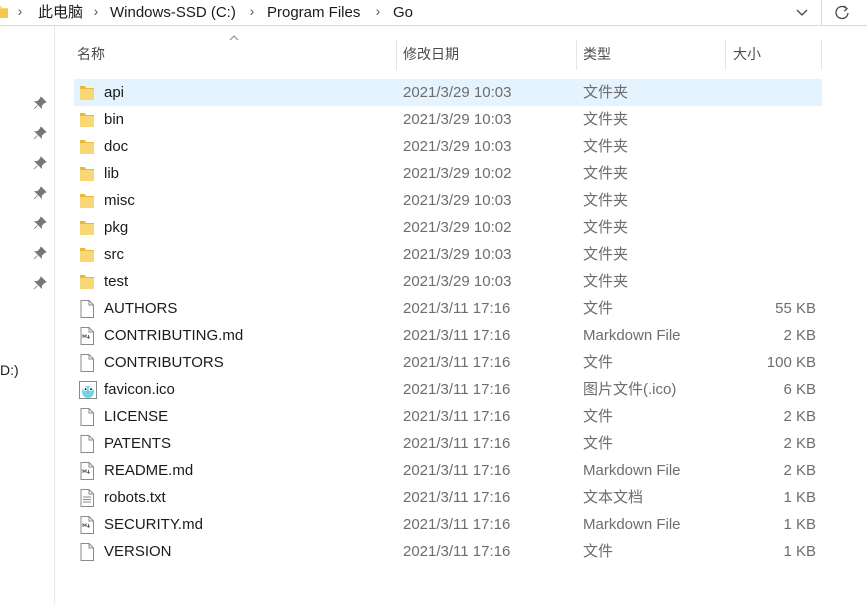  What do you see at coordinates (173, 12) in the screenshot?
I see `breadcrumb-drive-c: Windows-SSD (C:)` at bounding box center [173, 12].